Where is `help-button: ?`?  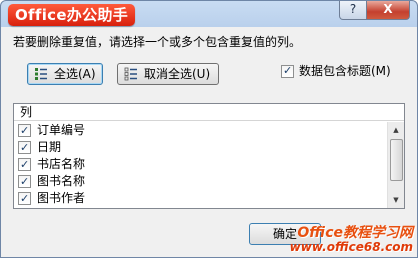 help-button: ? is located at coordinates (353, 10).